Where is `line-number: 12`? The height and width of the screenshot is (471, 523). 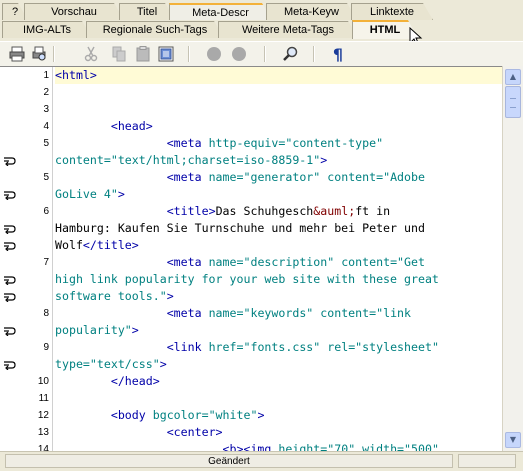
line-number: 12 is located at coordinates (43, 415).